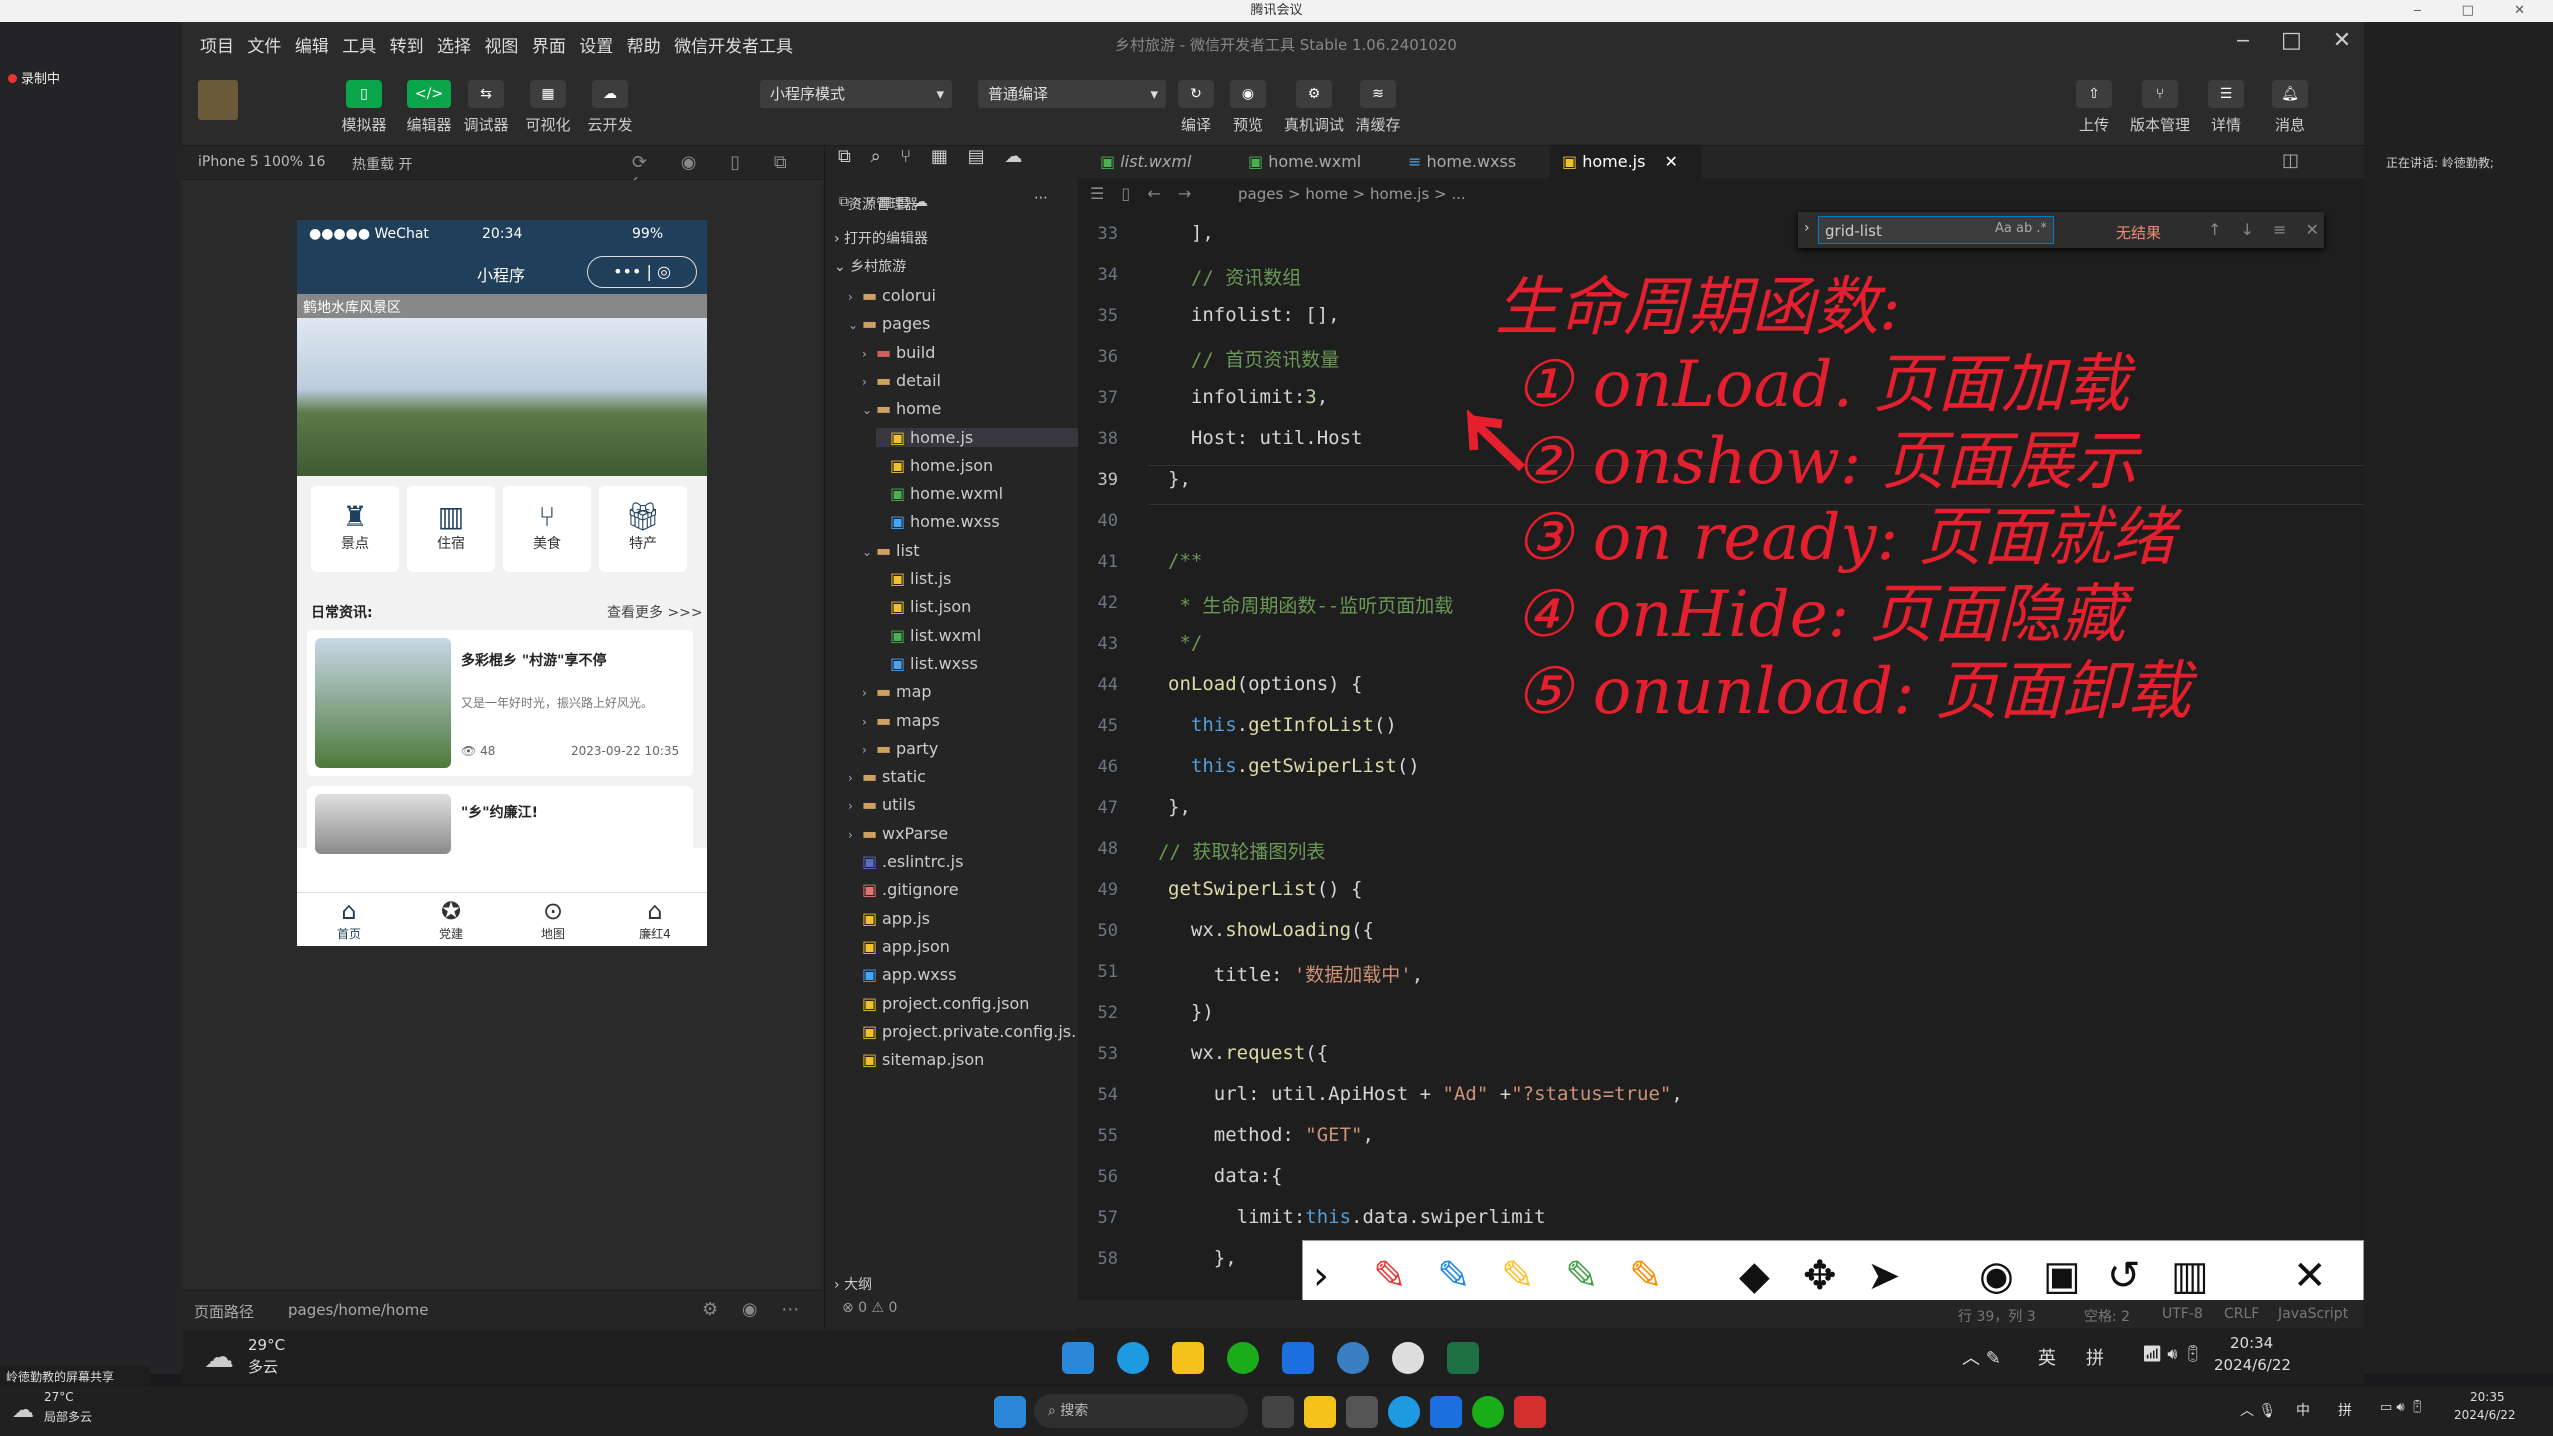 This screenshot has height=1436, width=2553. What do you see at coordinates (2290, 160) in the screenshot?
I see `split-editor-icon: ◫` at bounding box center [2290, 160].